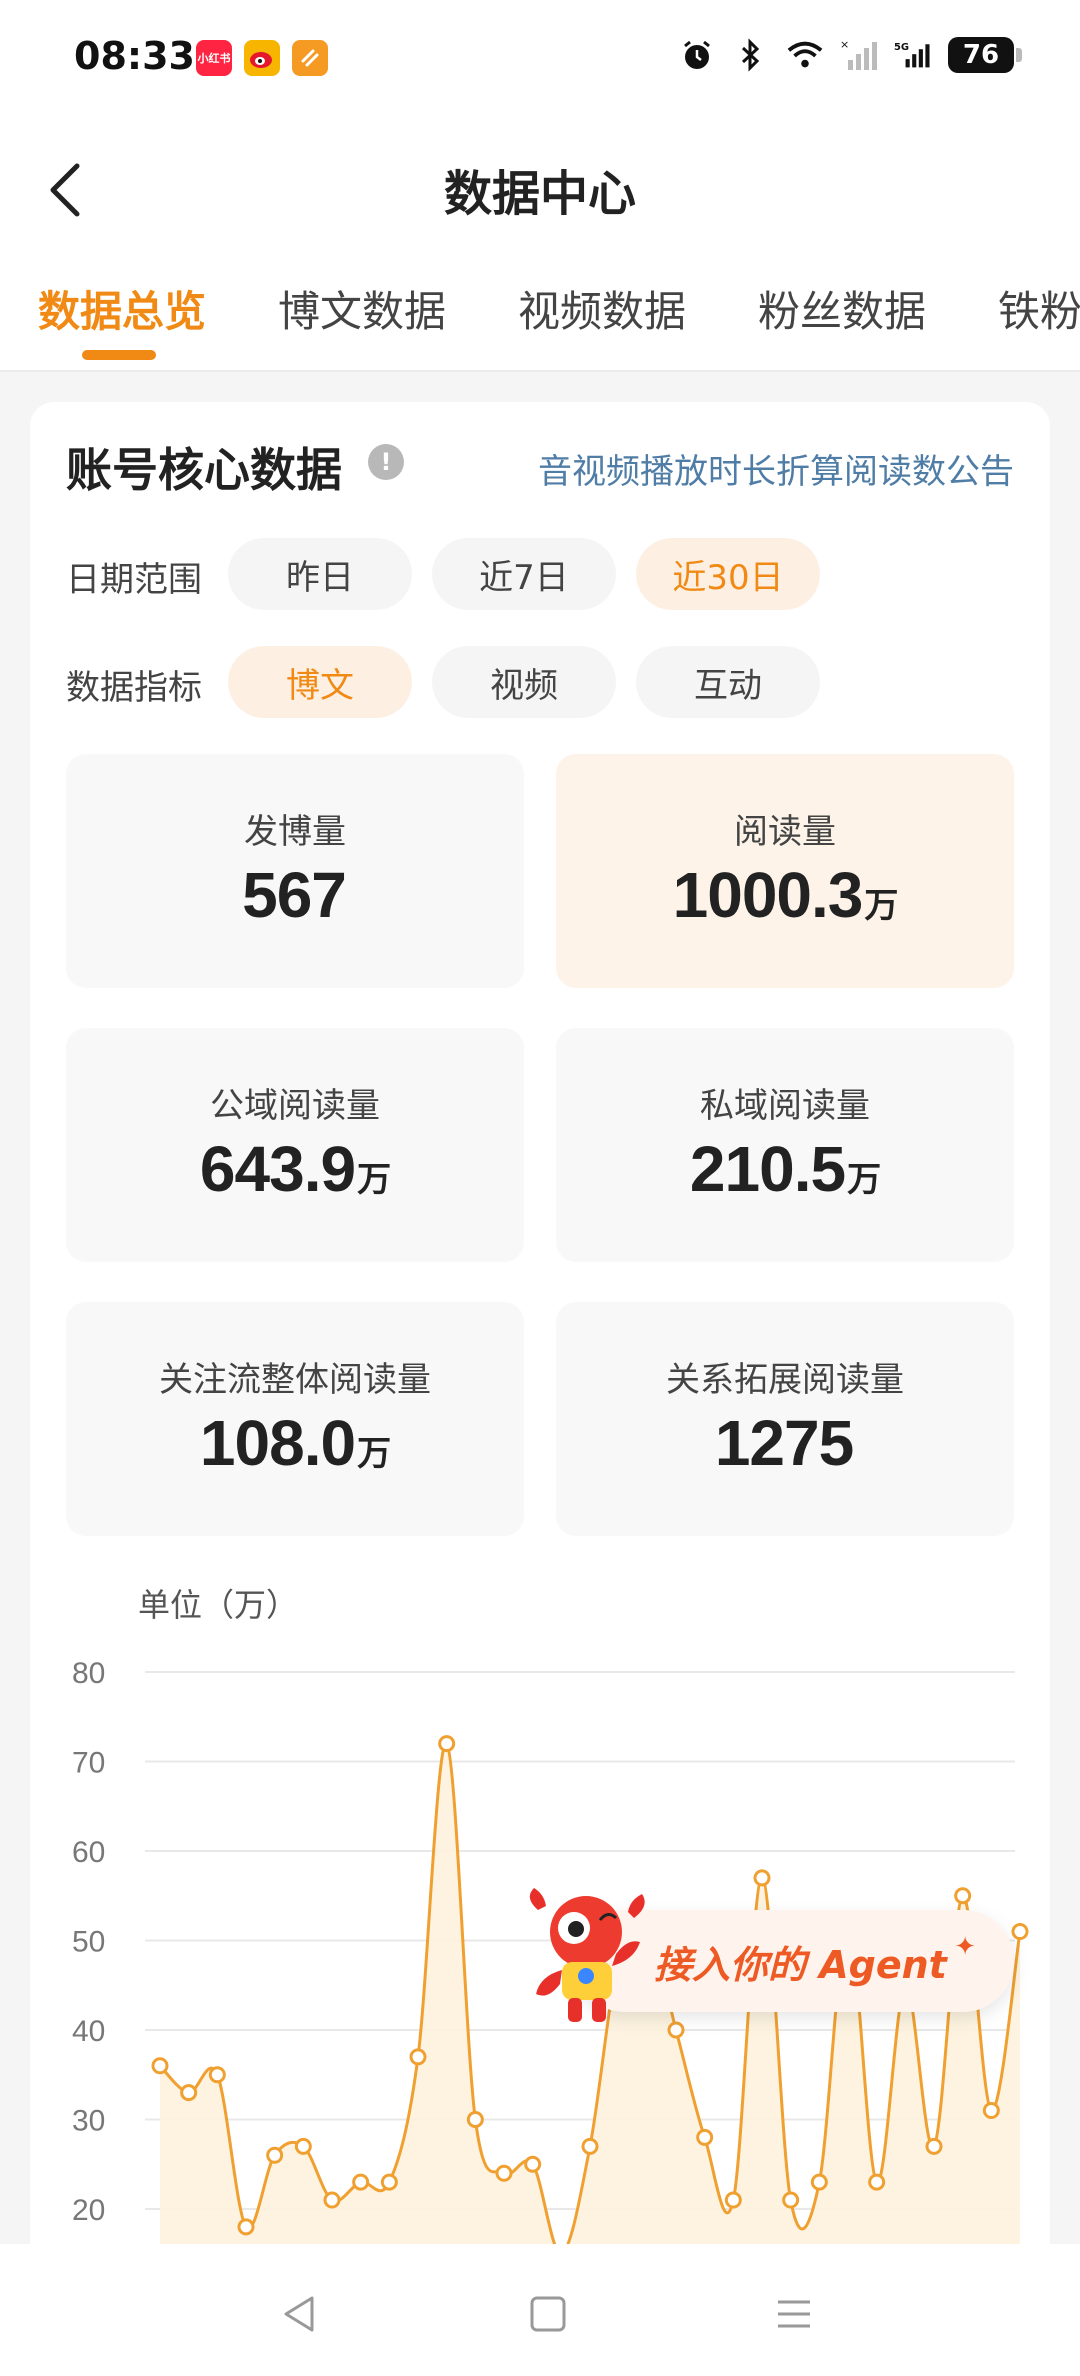  I want to click on chip-30-days: 近30日, so click(728, 574).